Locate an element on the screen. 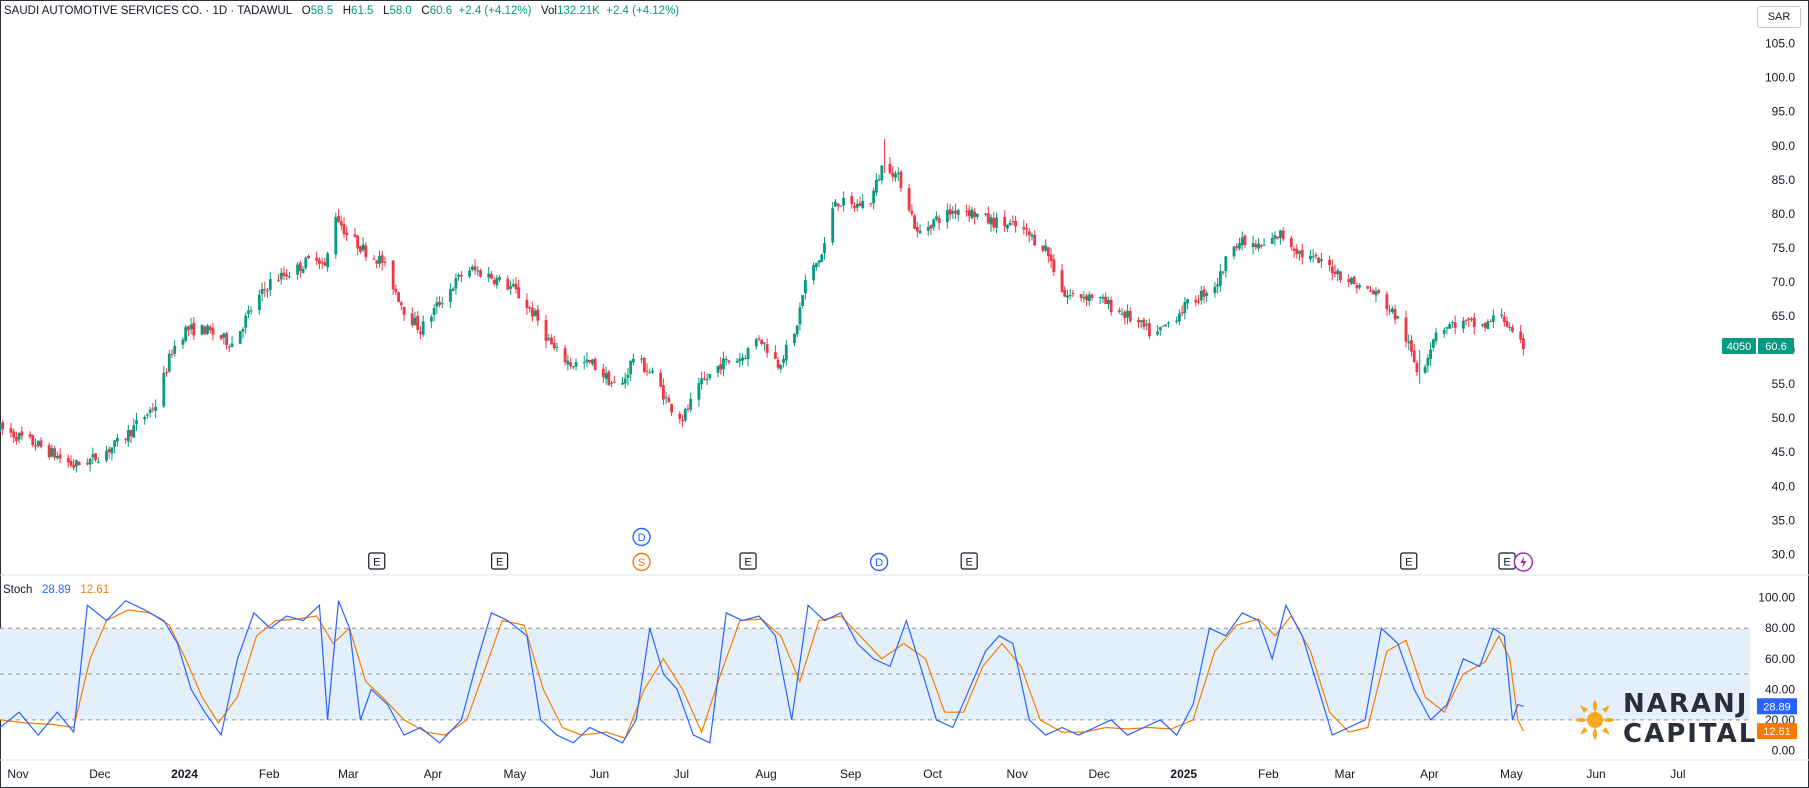 The height and width of the screenshot is (788, 1809). price-tick-4: 85.0 is located at coordinates (1784, 180).